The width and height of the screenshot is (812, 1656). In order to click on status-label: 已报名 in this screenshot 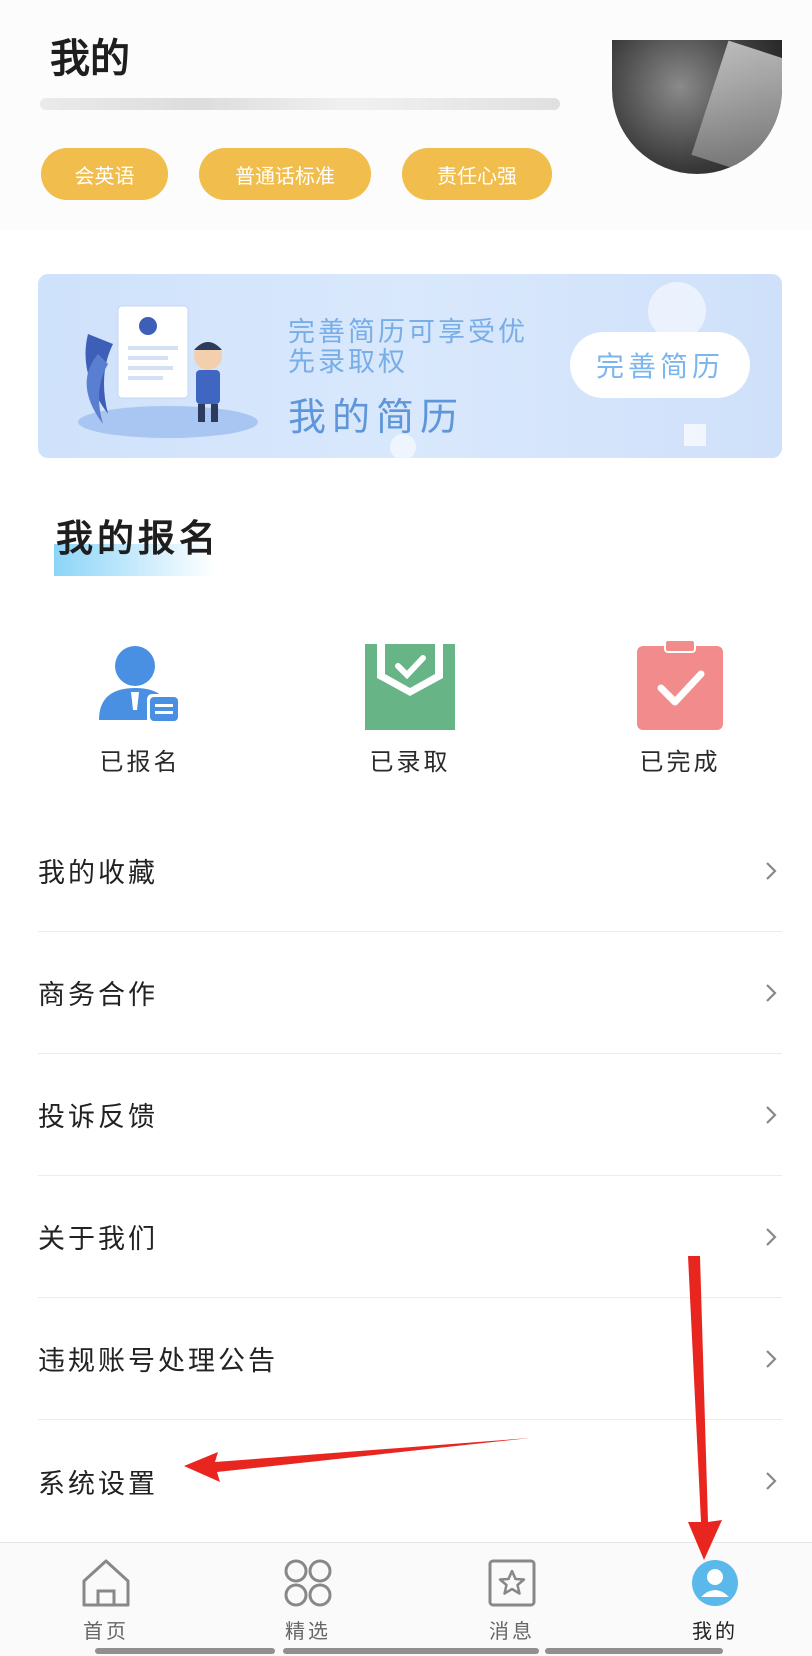, I will do `click(140, 762)`.